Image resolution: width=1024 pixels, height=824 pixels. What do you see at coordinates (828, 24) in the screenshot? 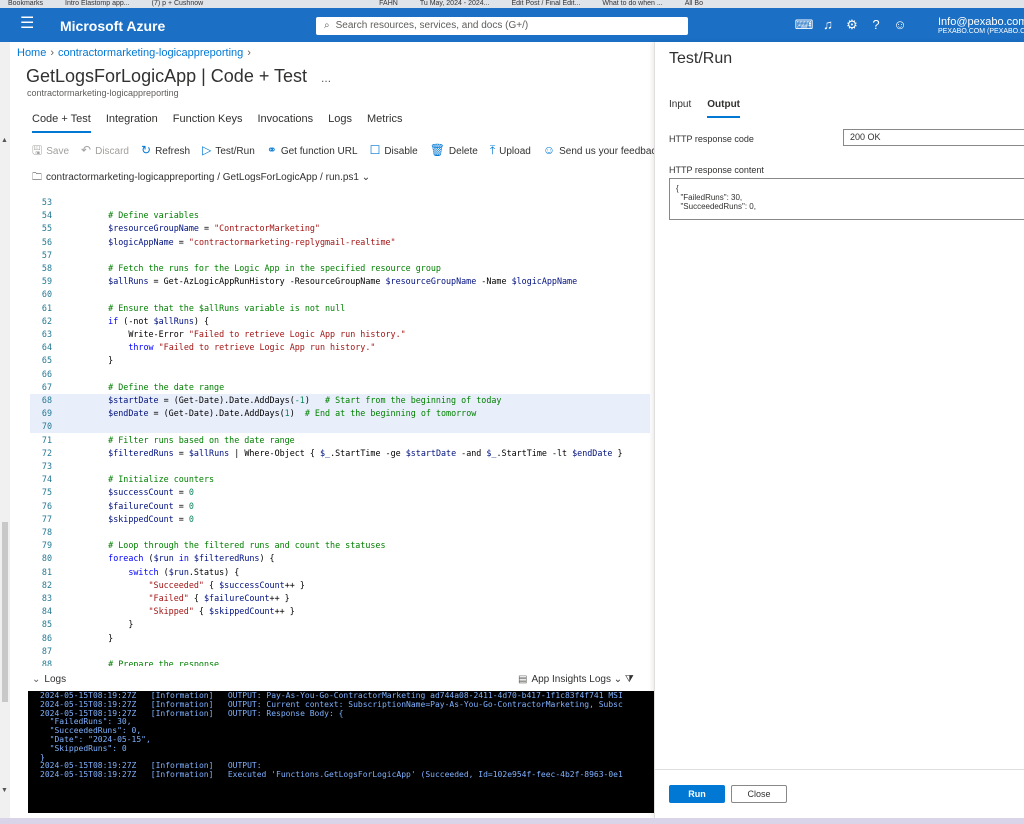
I see `notifications-icon: ♫` at bounding box center [828, 24].